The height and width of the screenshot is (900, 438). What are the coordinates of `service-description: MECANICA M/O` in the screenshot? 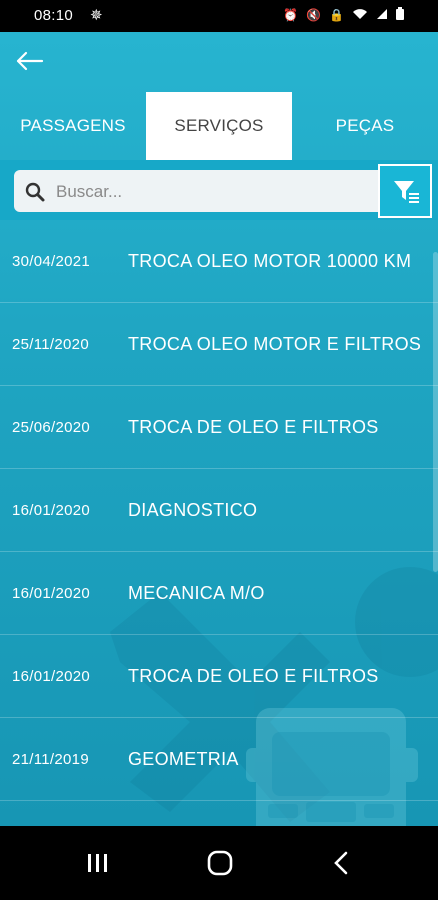 It's located at (196, 592).